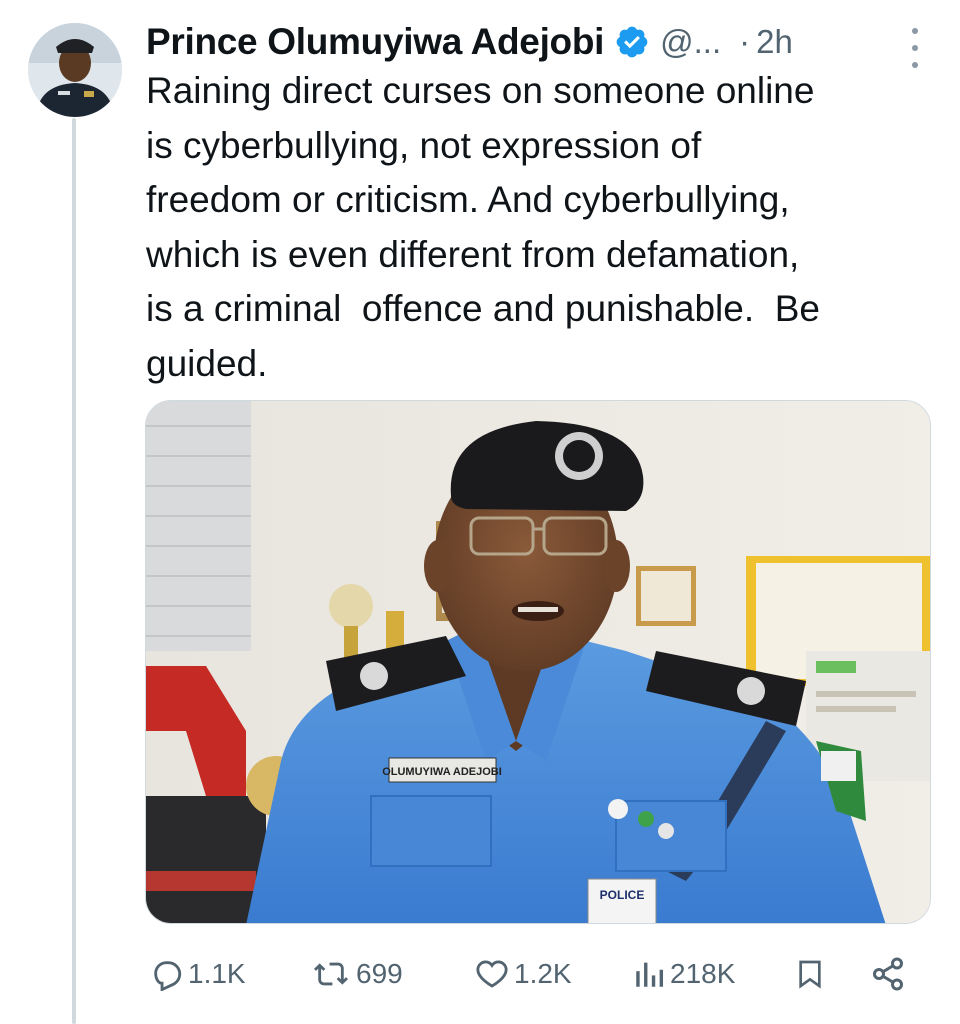 This screenshot has height=1024, width=960. Describe the element at coordinates (650, 974) in the screenshot. I see `views-chart-icon` at that location.